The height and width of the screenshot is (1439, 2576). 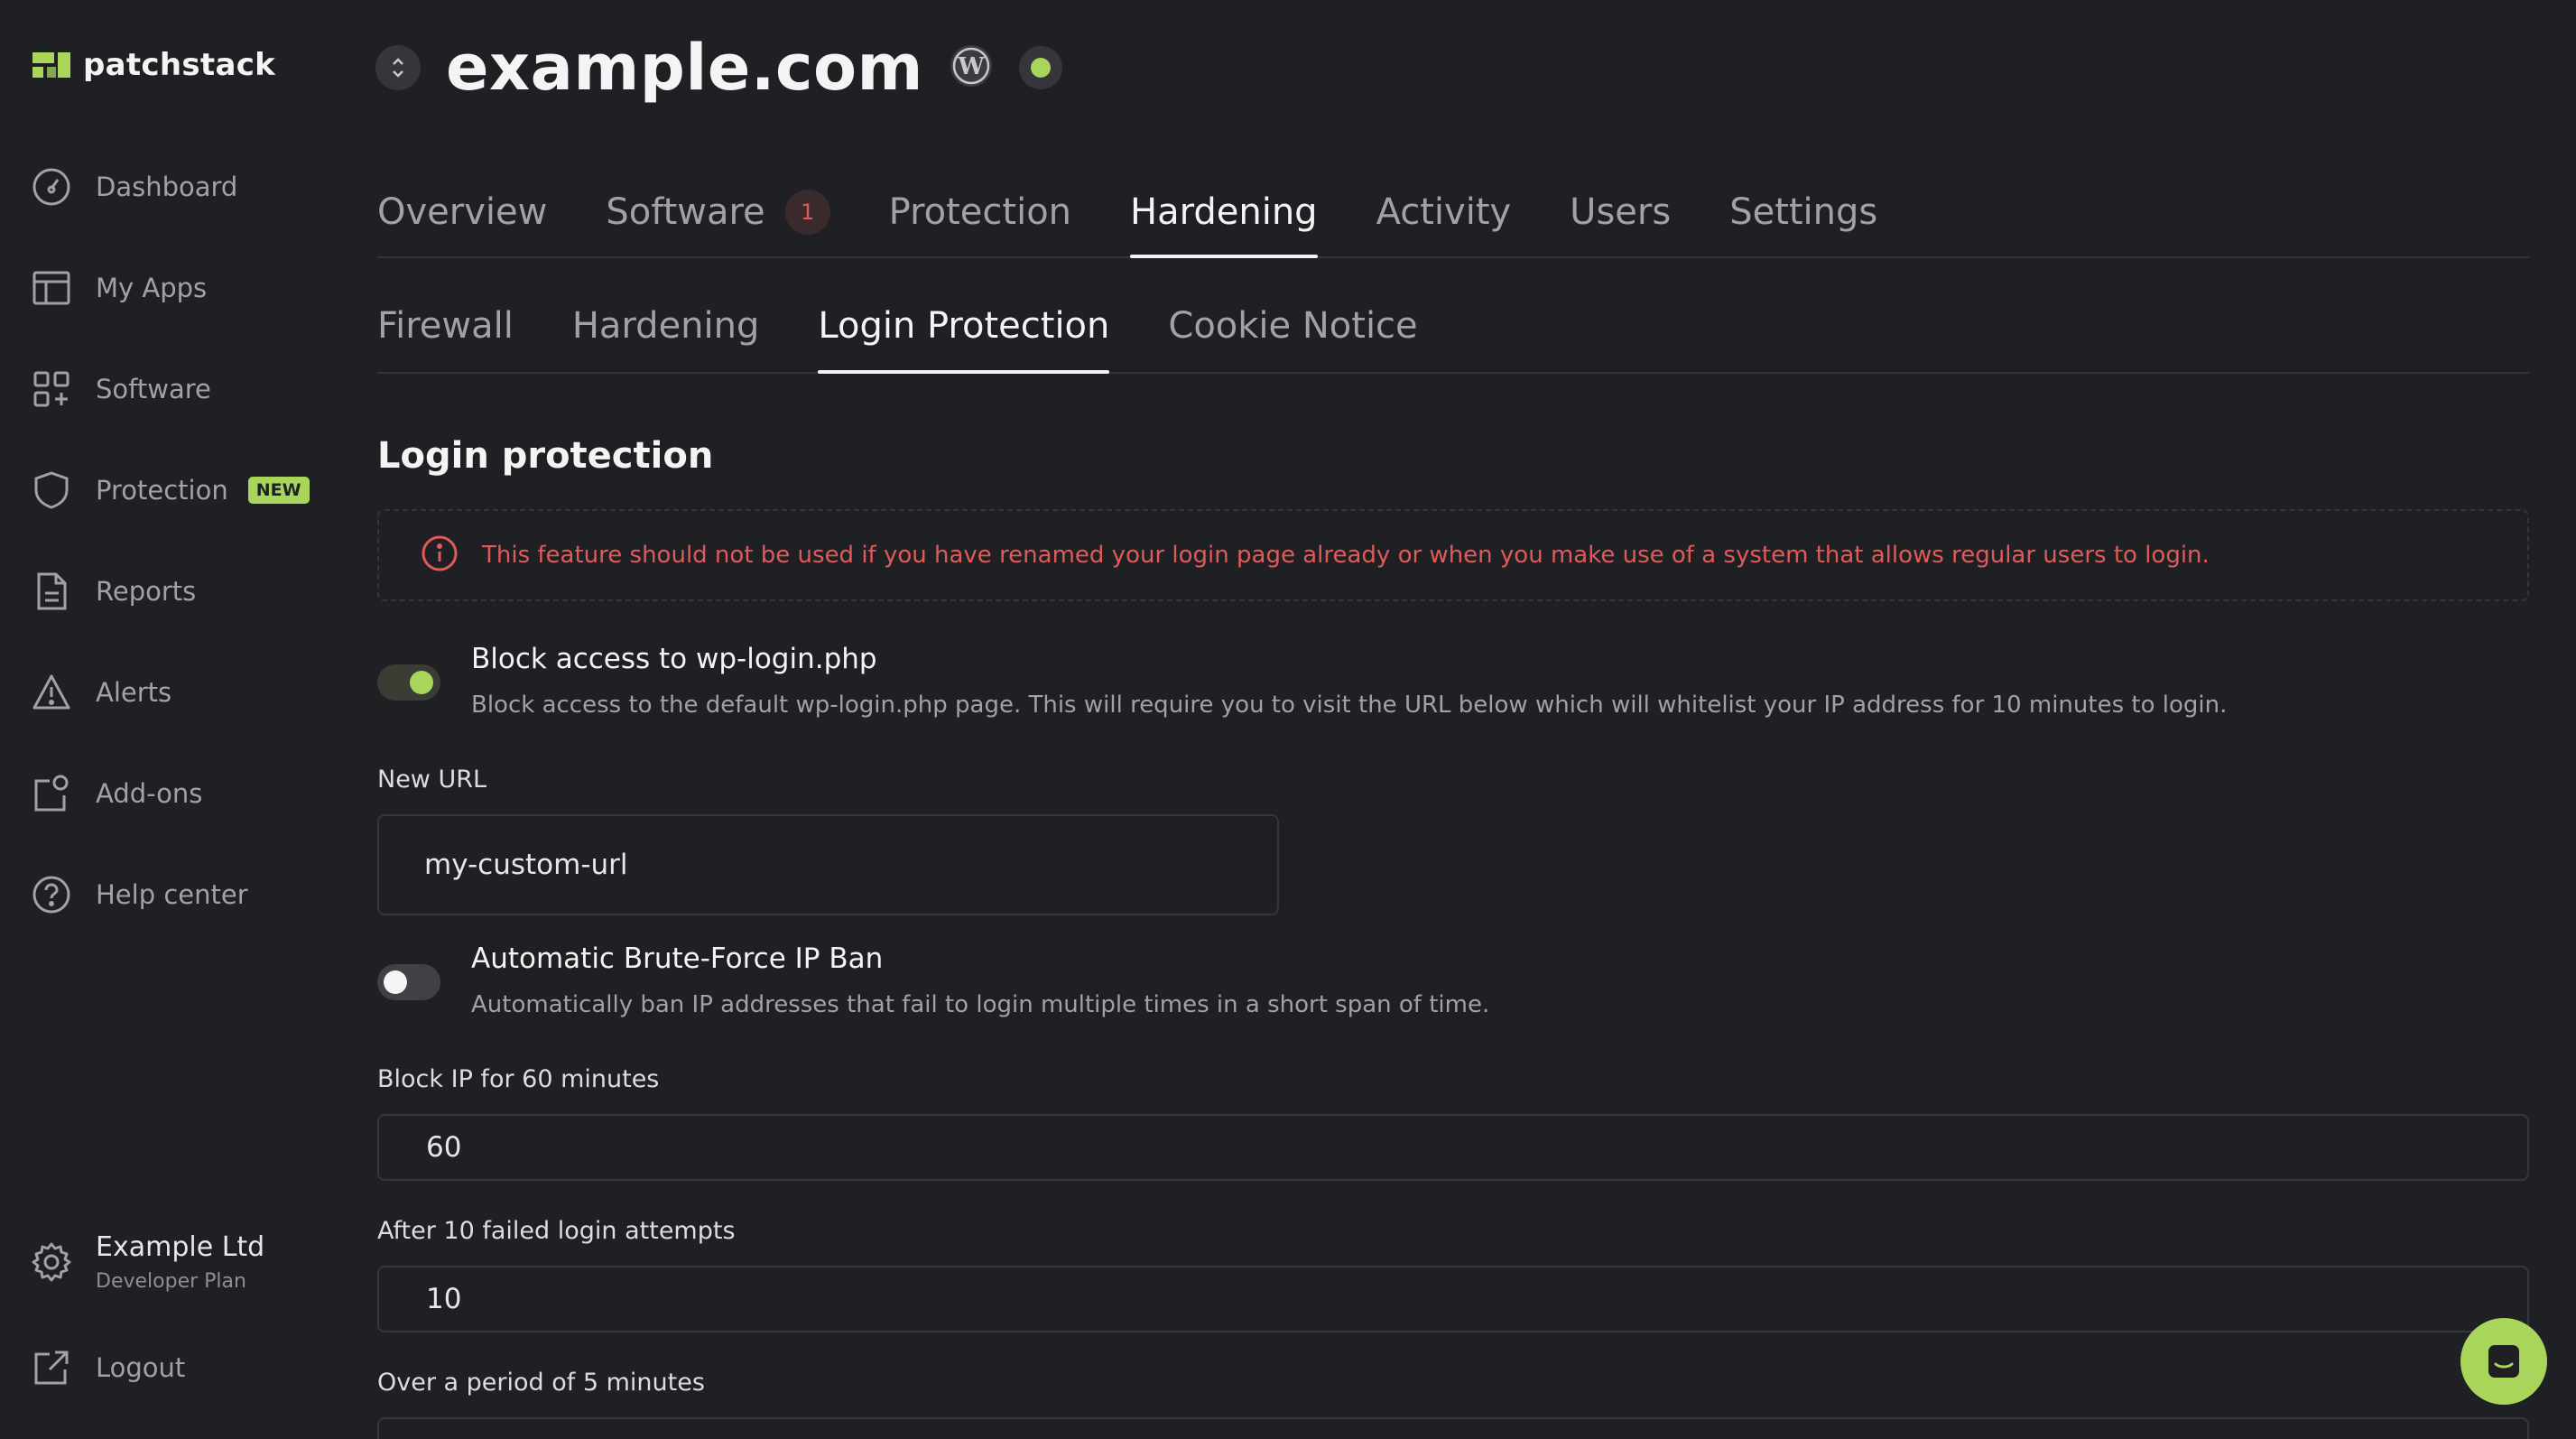 I want to click on block-login-toggle, so click(x=408, y=682).